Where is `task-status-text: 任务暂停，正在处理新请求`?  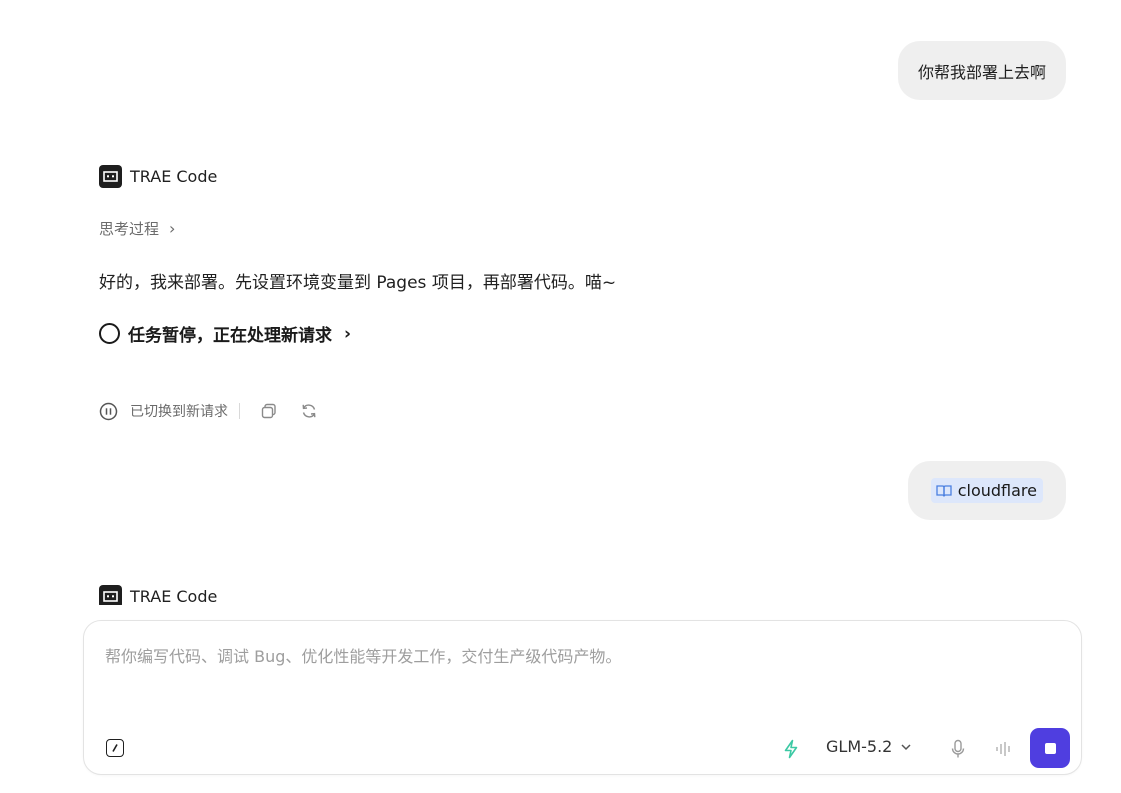 task-status-text: 任务暂停，正在处理新请求 is located at coordinates (230, 336).